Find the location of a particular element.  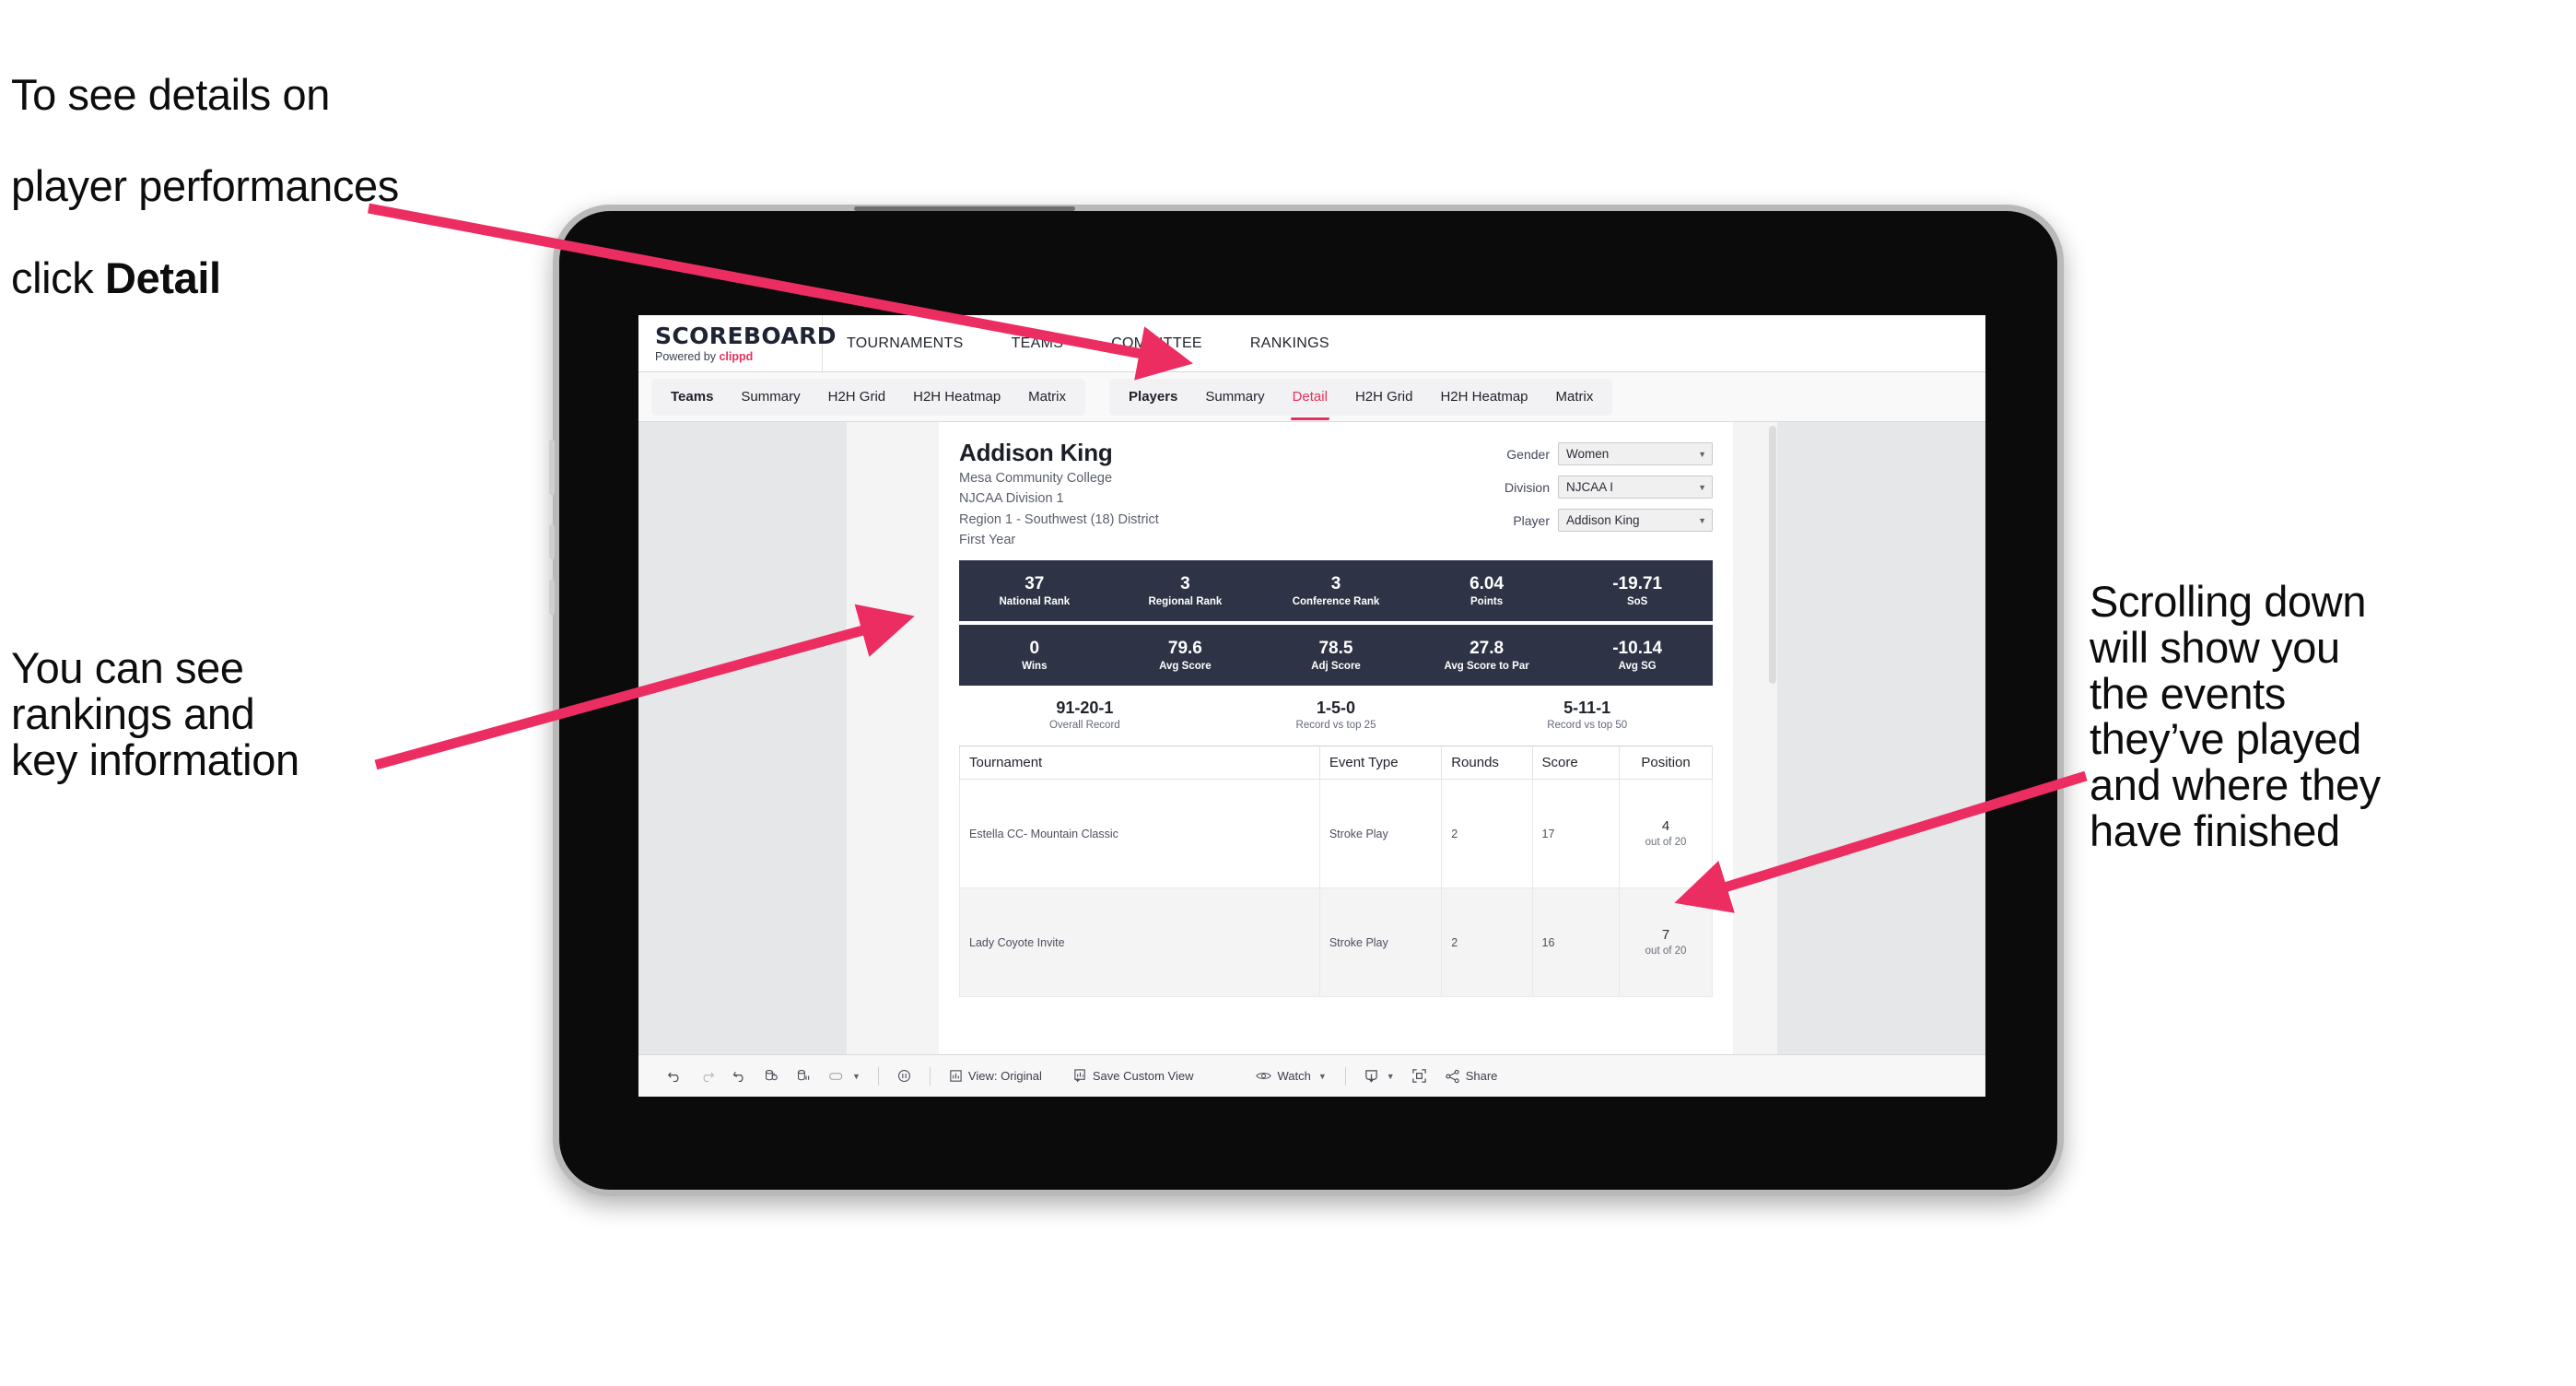

player-division: NJCAA Division 1 is located at coordinates (1011, 499).